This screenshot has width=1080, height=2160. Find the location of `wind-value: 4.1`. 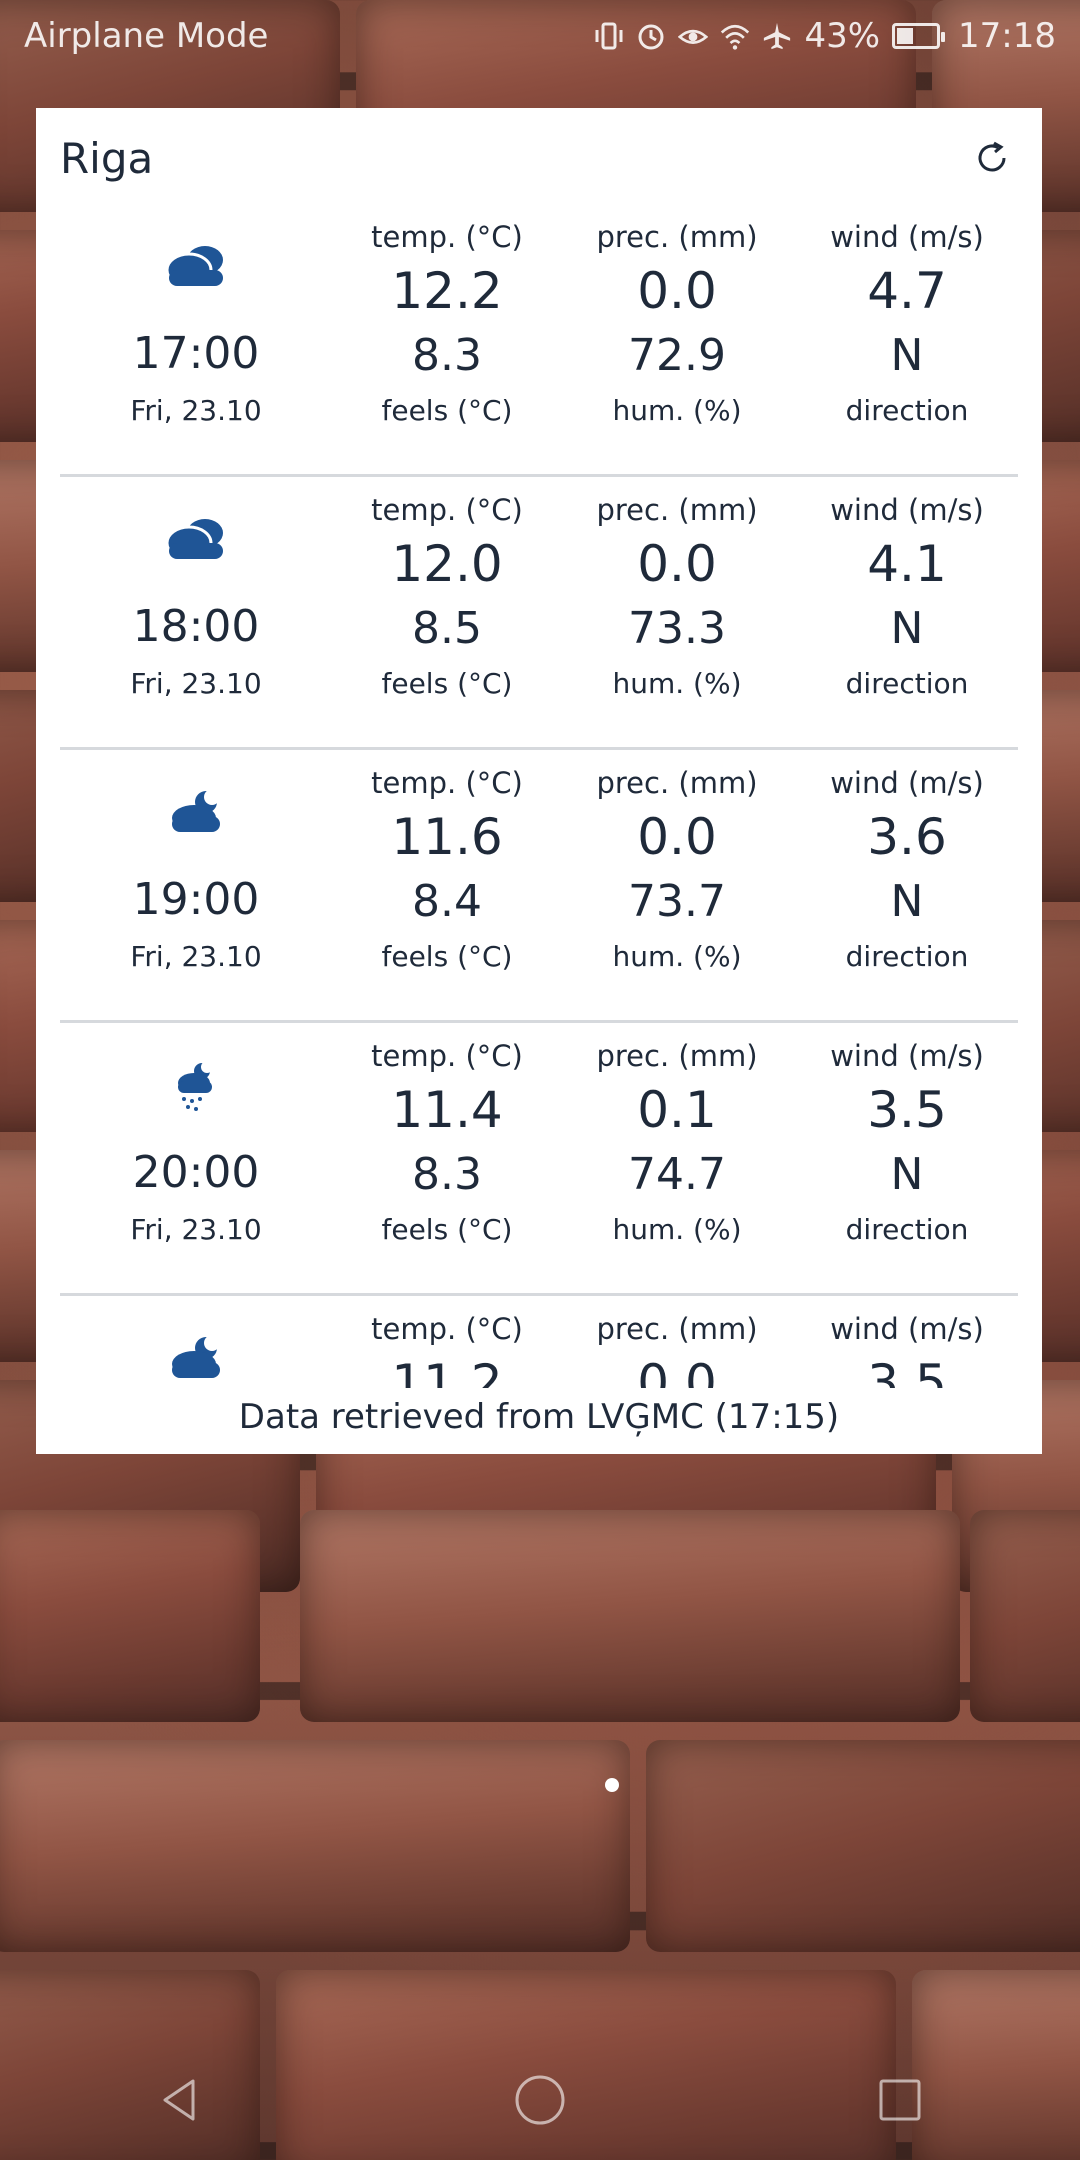

wind-value: 4.1 is located at coordinates (907, 564).